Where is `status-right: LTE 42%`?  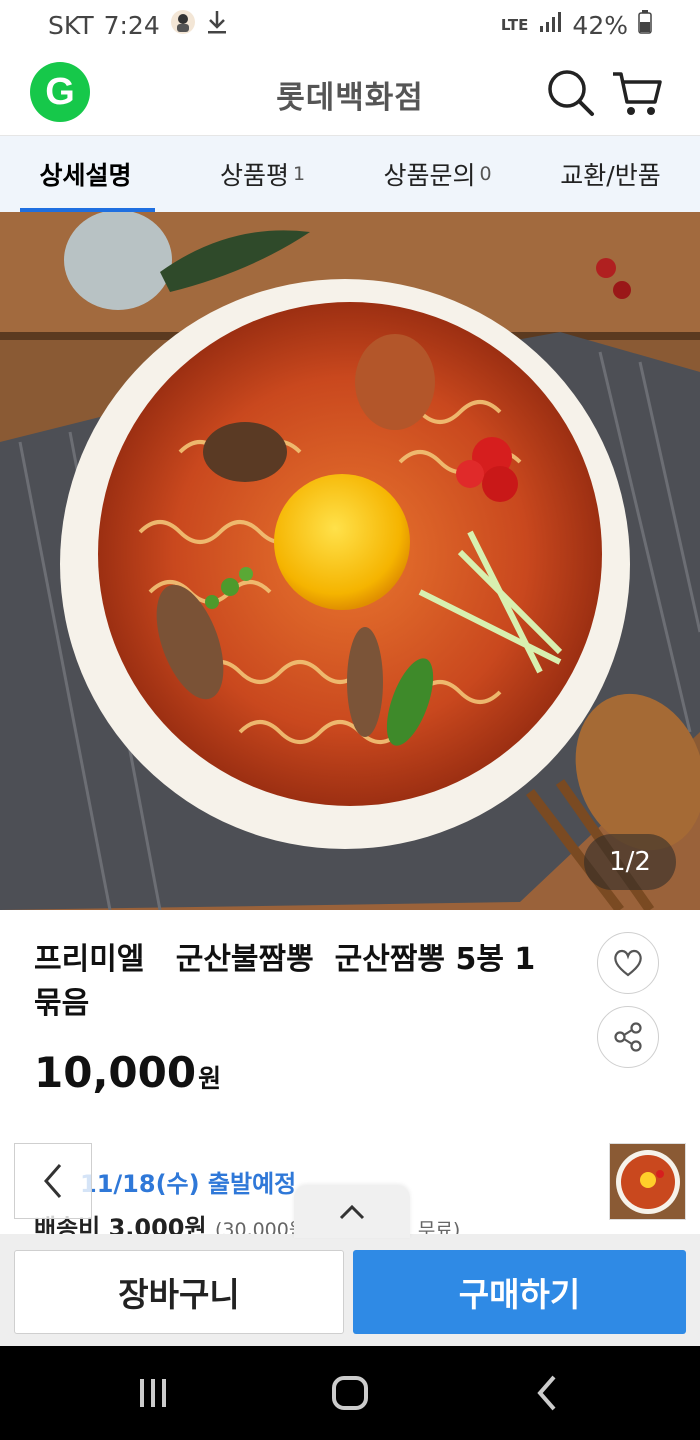 status-right: LTE 42% is located at coordinates (576, 25).